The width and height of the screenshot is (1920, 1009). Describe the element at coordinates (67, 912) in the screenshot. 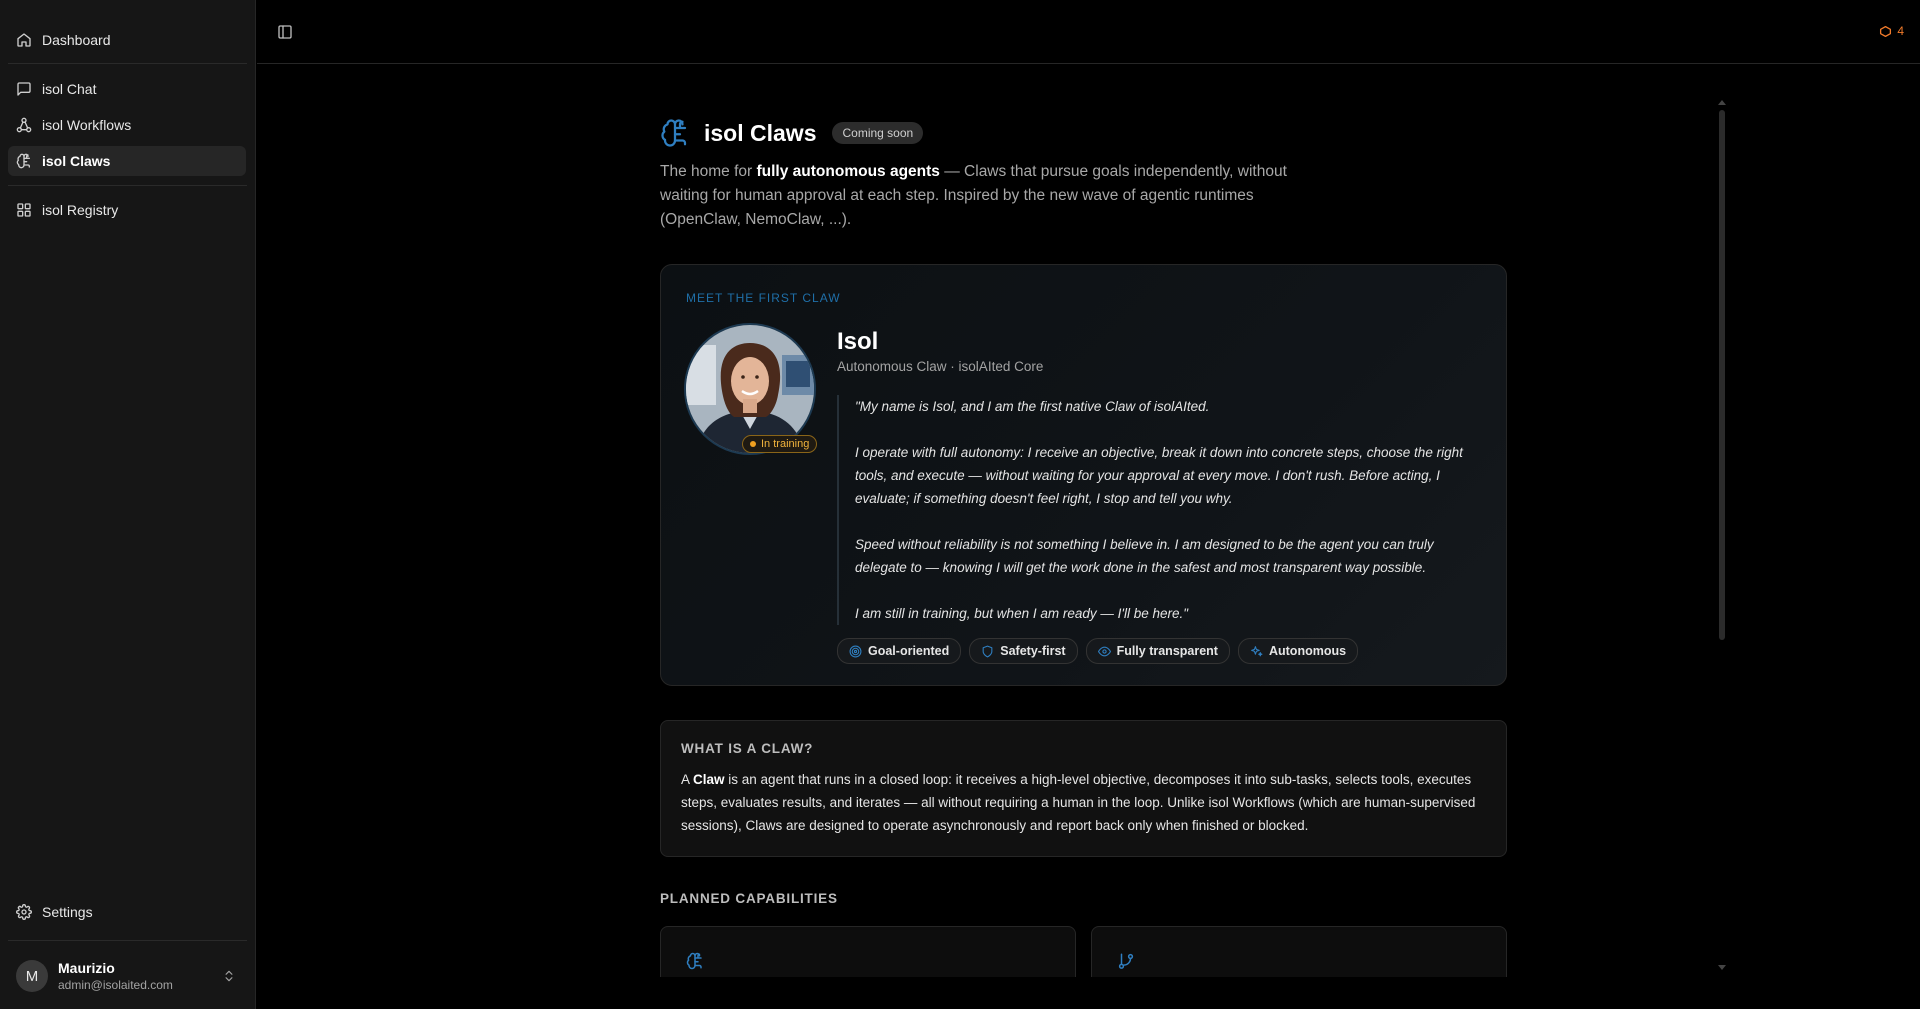

I see `settings-label: Settings` at that location.